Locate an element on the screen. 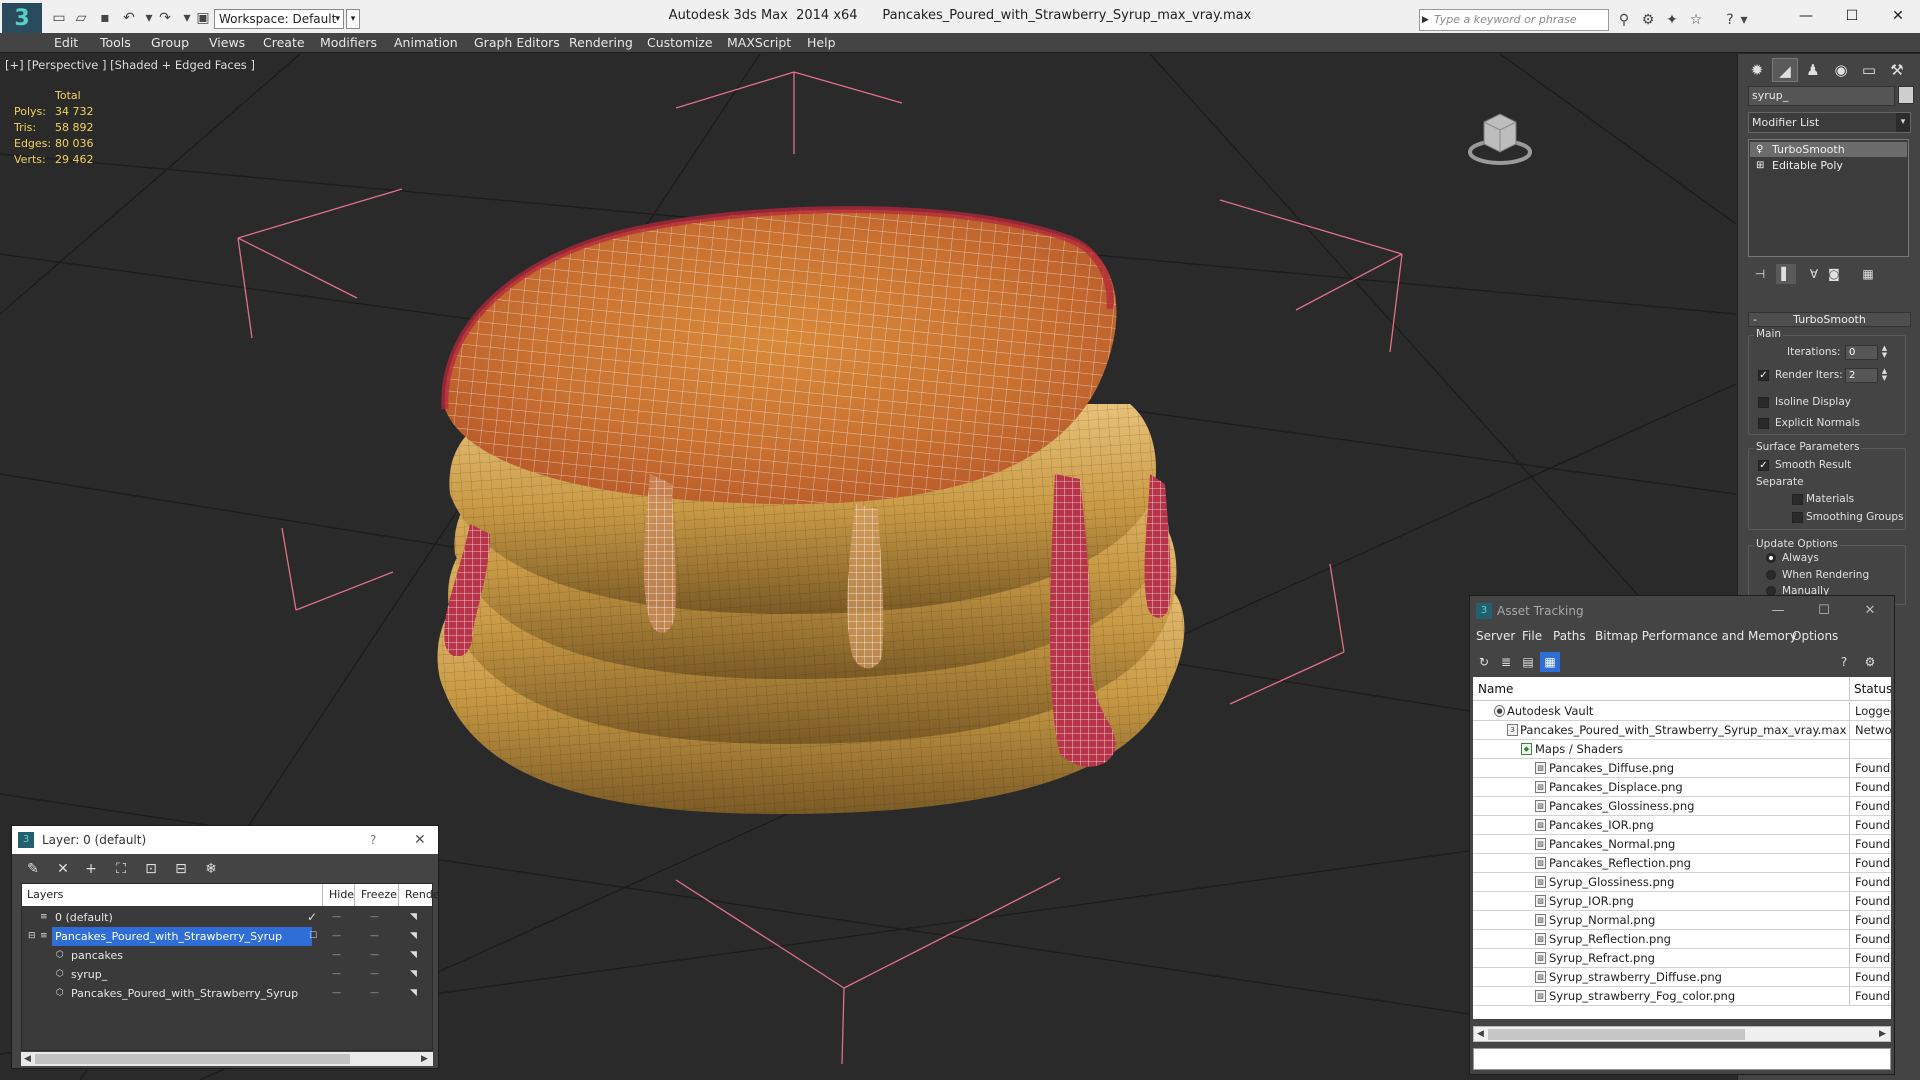 This screenshot has height=1080, width=1920. minimize-button: — is located at coordinates (1778, 611).